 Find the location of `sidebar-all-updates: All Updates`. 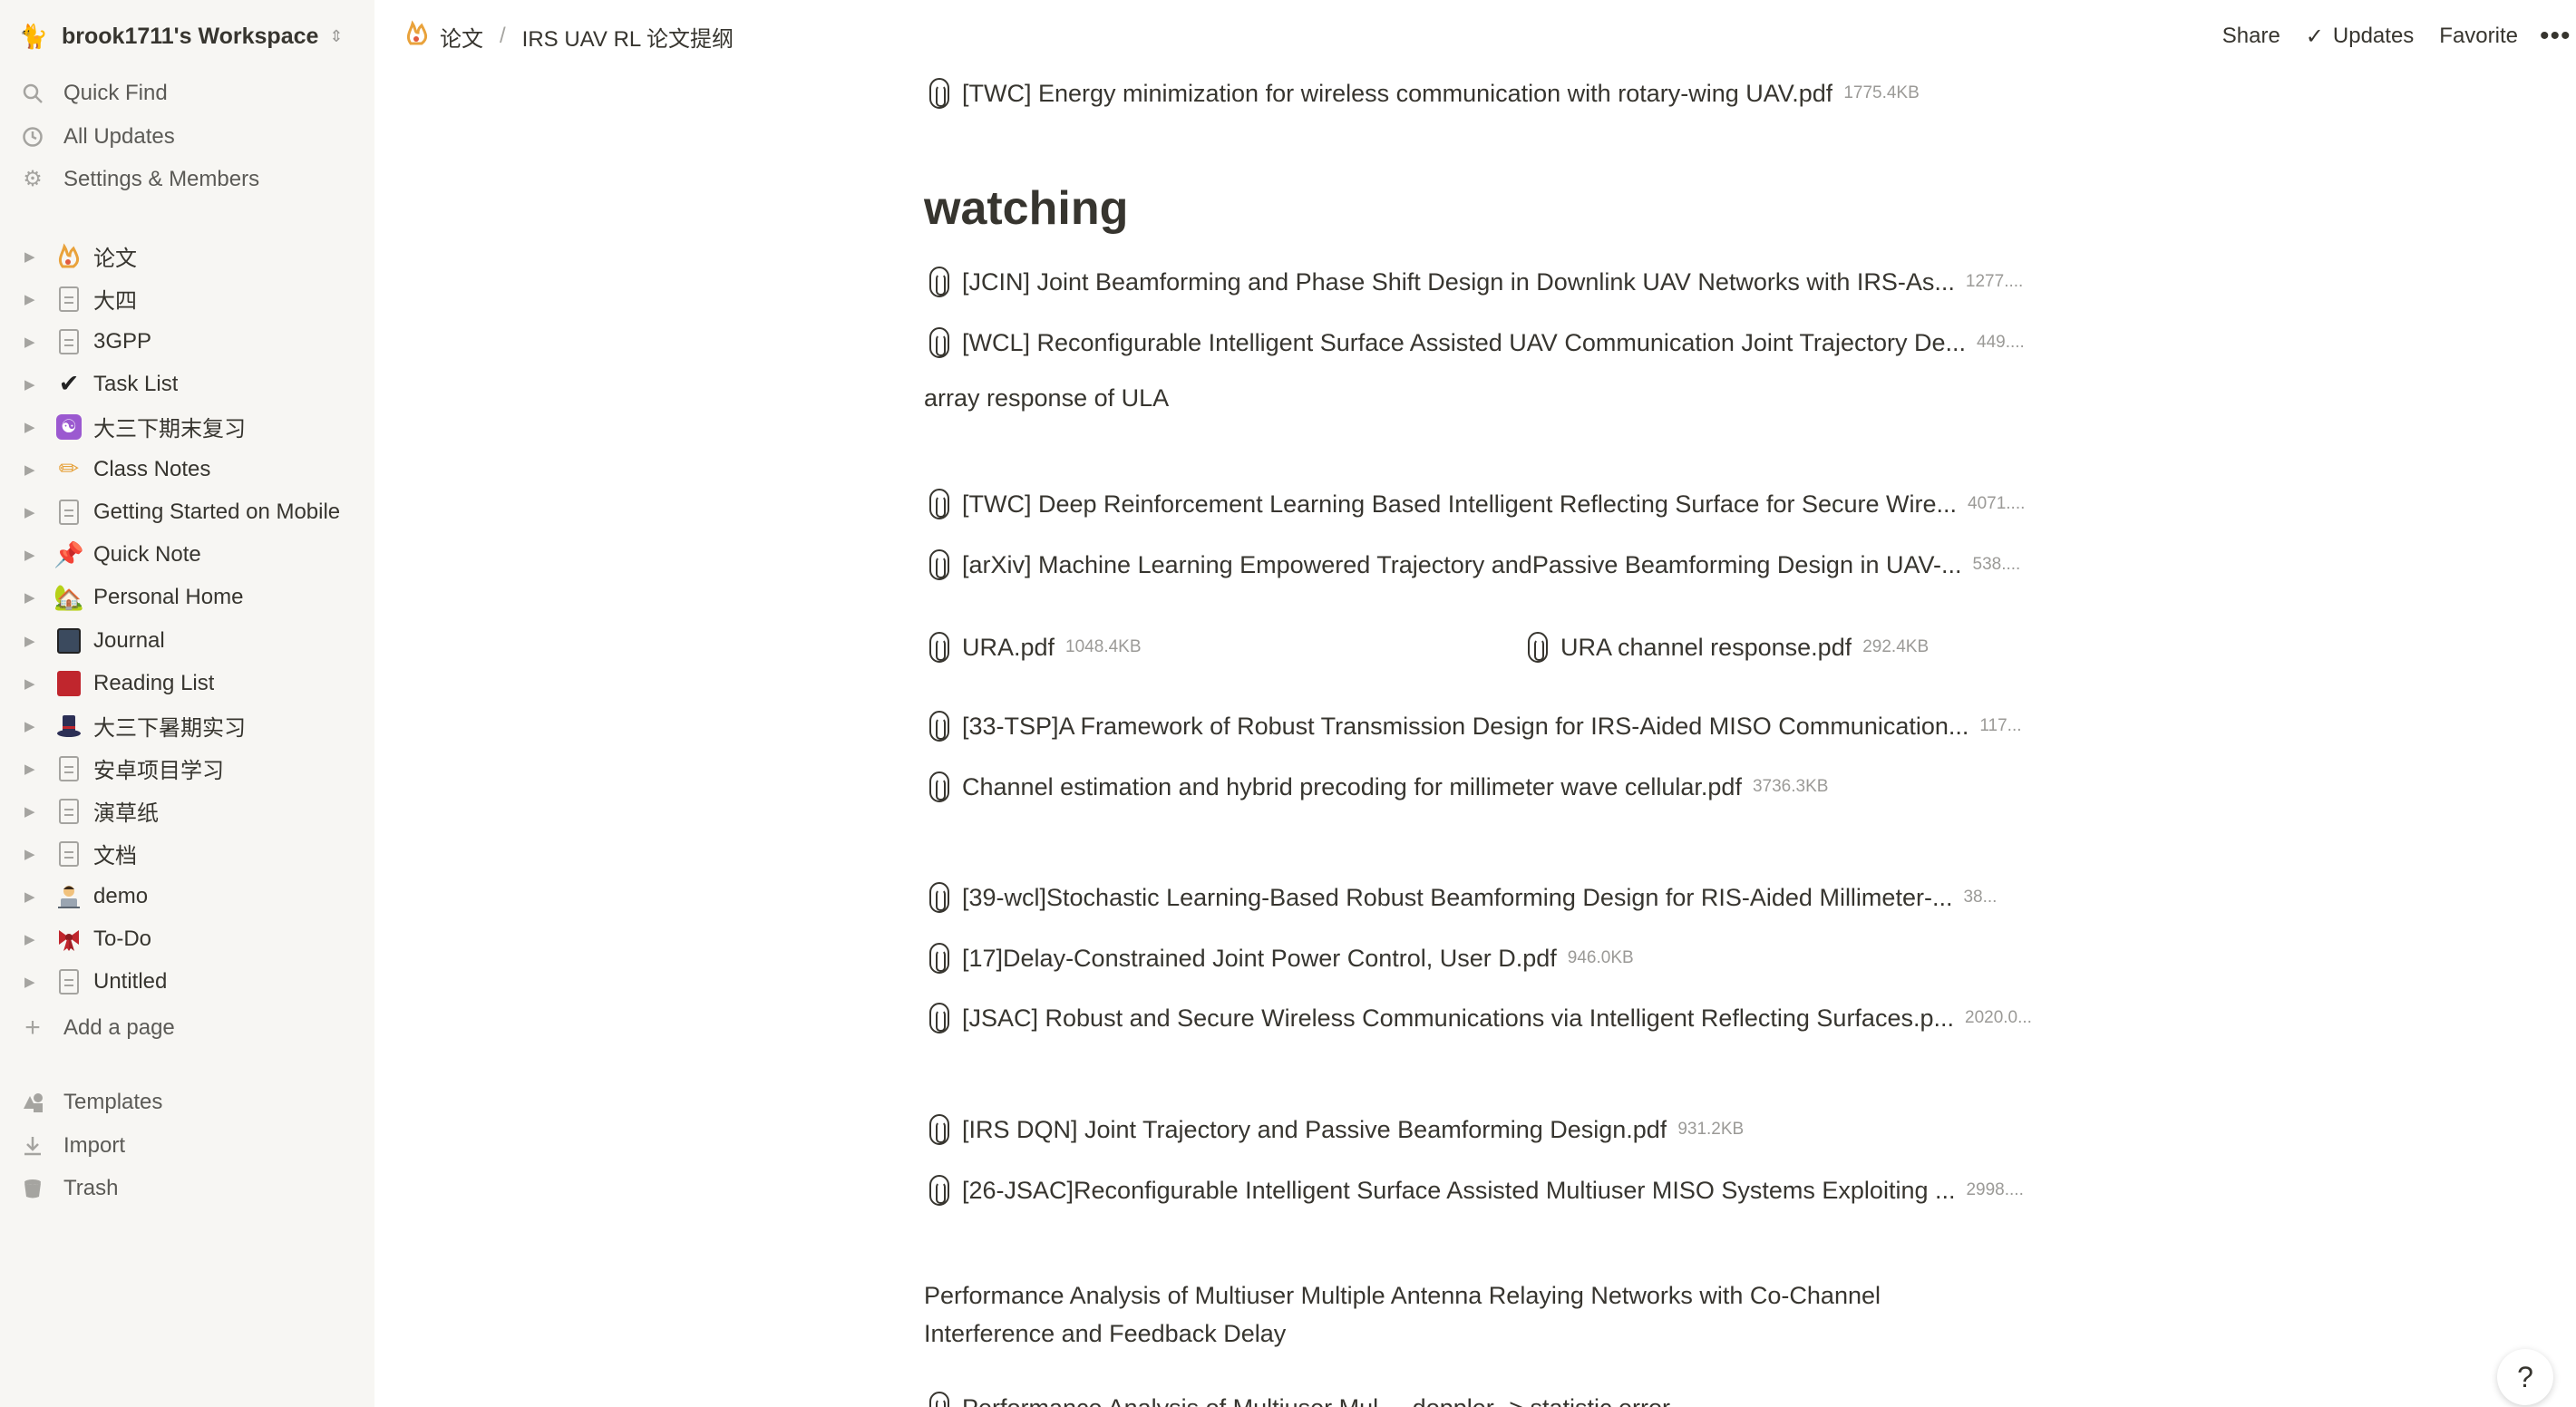

sidebar-all-updates: All Updates is located at coordinates (187, 136).